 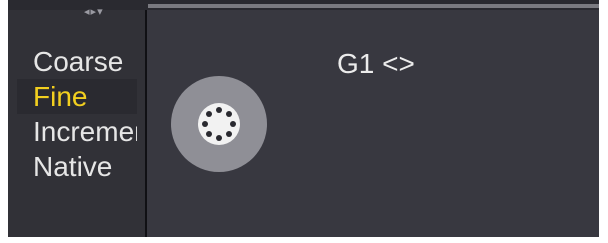 I want to click on sidebar-divider, so click(x=146, y=123).